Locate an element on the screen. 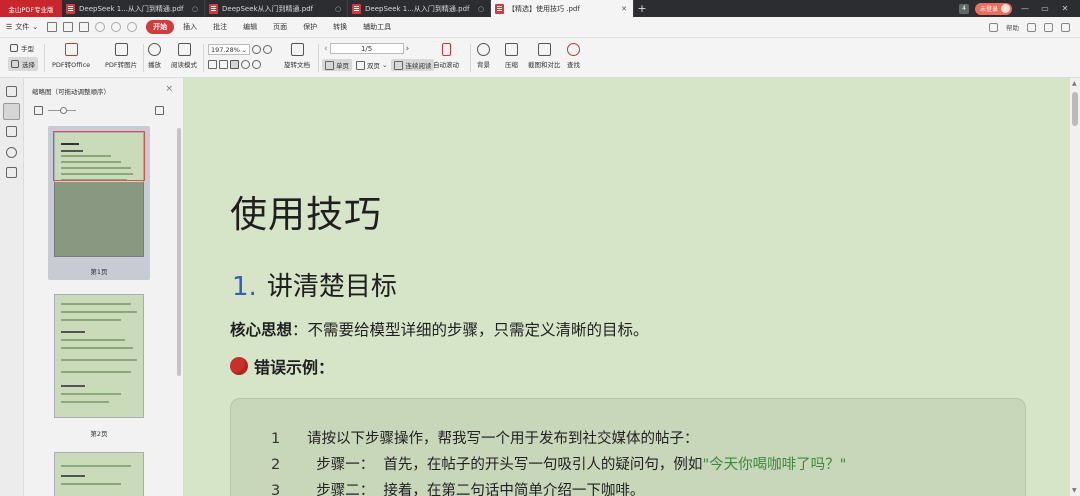 This screenshot has height=496, width=1080. next-page-icon: › is located at coordinates (408, 49).